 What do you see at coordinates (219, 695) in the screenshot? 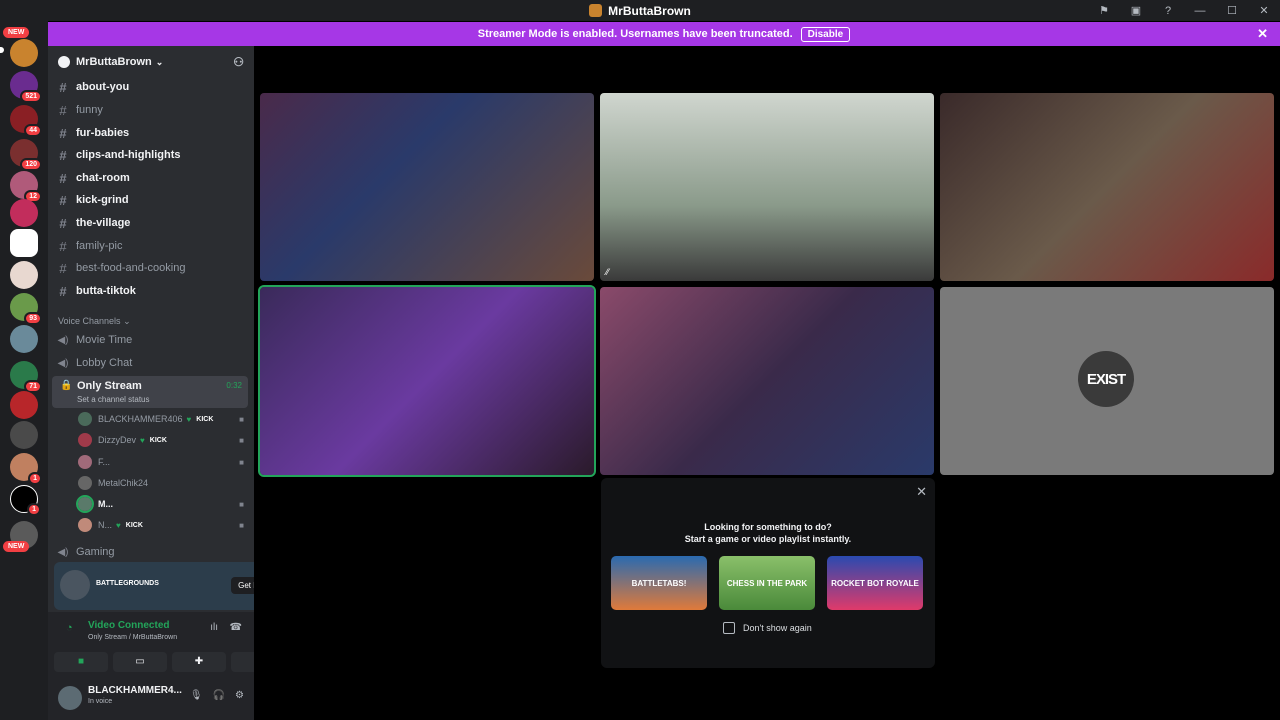
I see `headphones-icon: 🎧` at bounding box center [219, 695].